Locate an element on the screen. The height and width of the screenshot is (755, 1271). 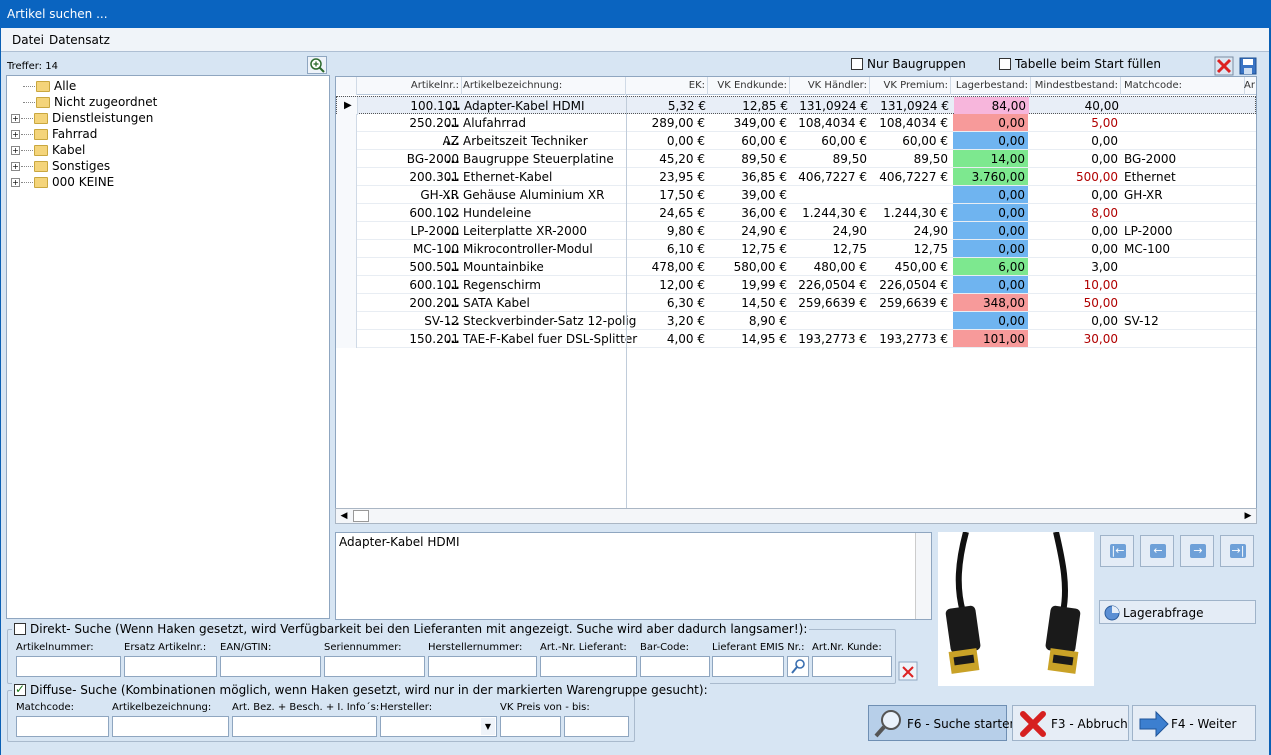
grid-horizontal-scrollbar: ◀ ▶ is located at coordinates (796, 516).